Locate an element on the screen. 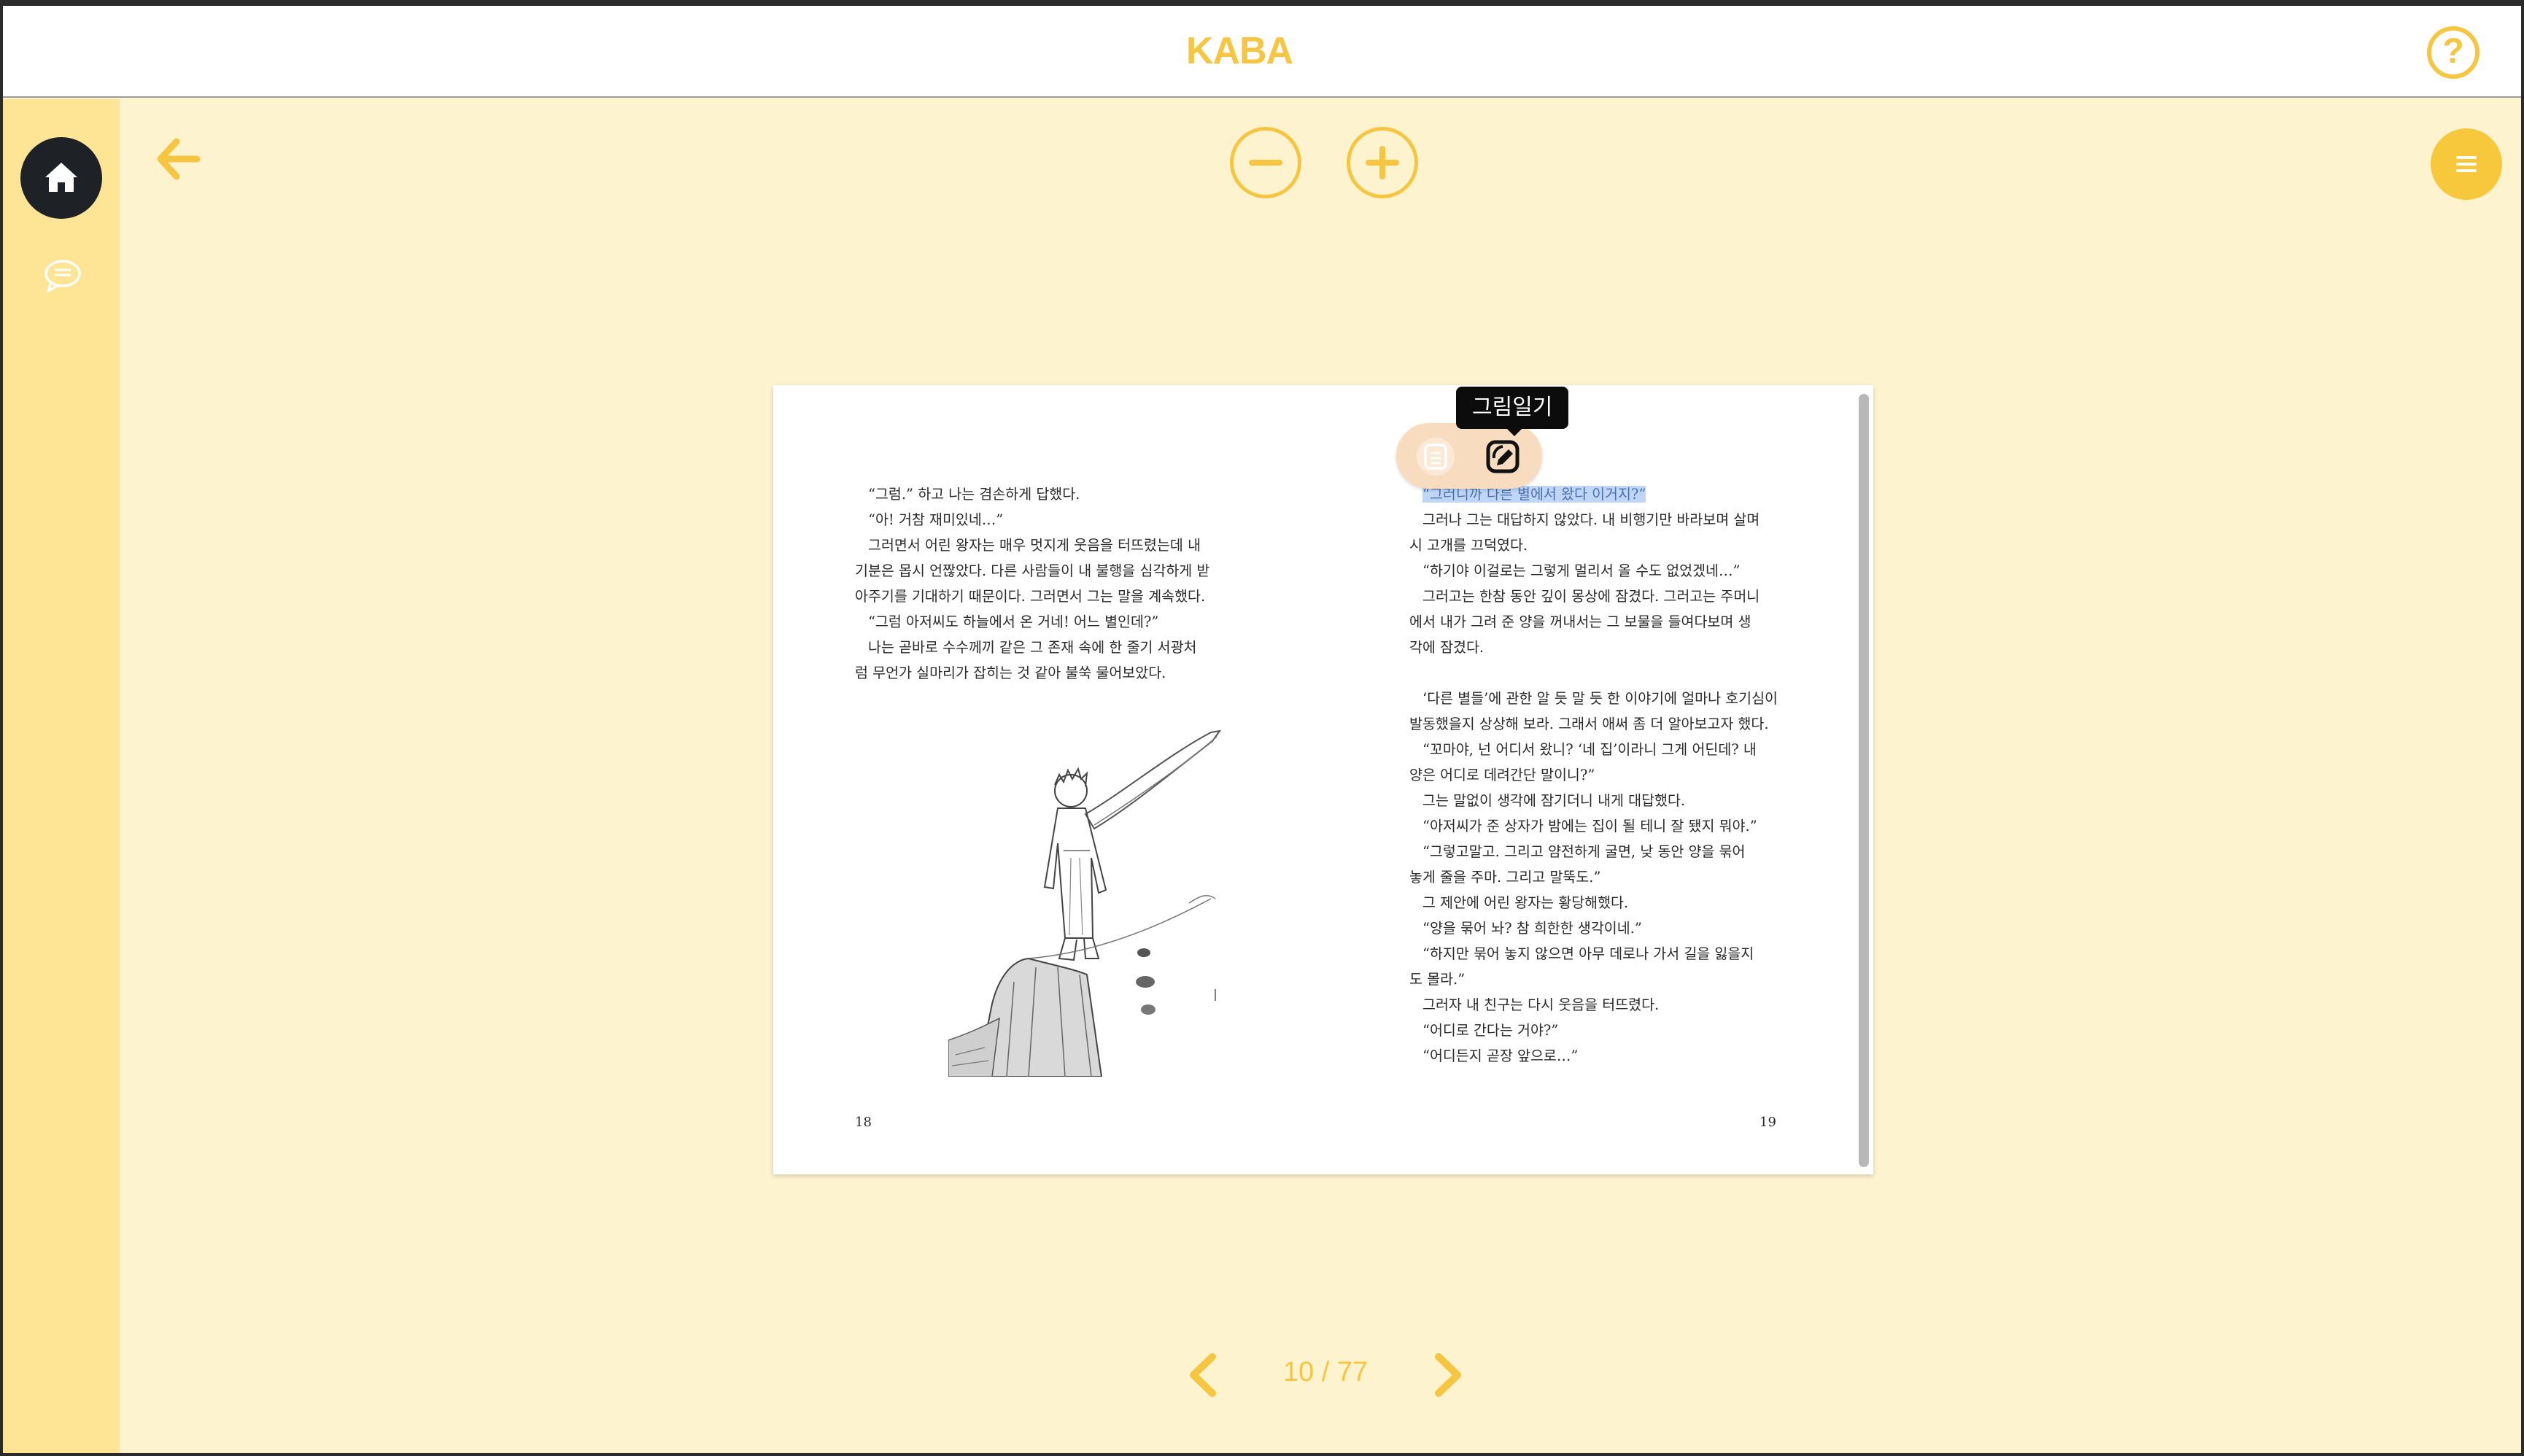 Image resolution: width=2524 pixels, height=1456 pixels. drawing-diary-button is located at coordinates (1502, 456).